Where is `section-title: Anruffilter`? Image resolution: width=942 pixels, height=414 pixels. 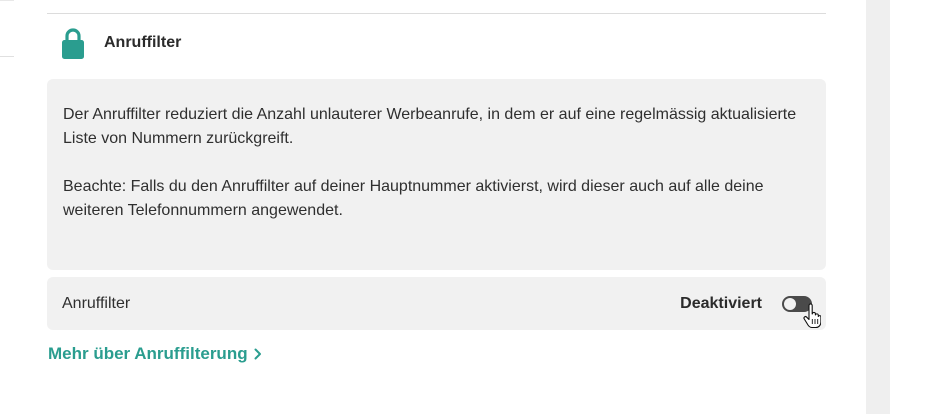 section-title: Anruffilter is located at coordinates (143, 42).